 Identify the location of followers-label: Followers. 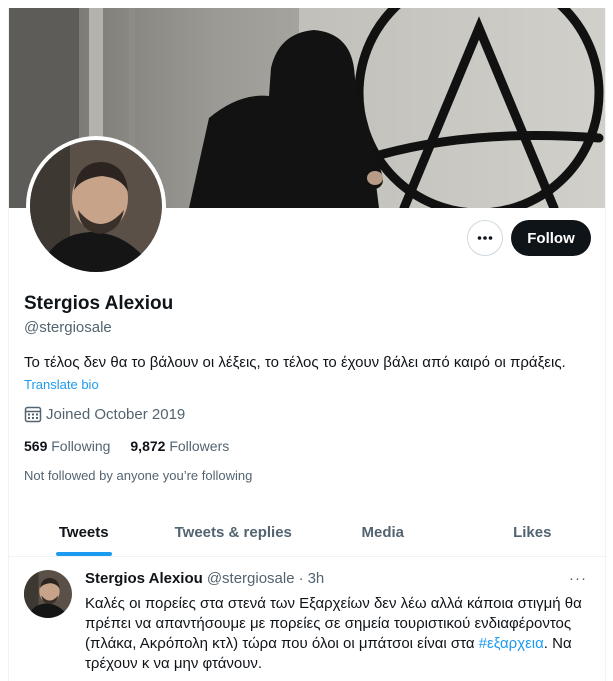
(199, 446).